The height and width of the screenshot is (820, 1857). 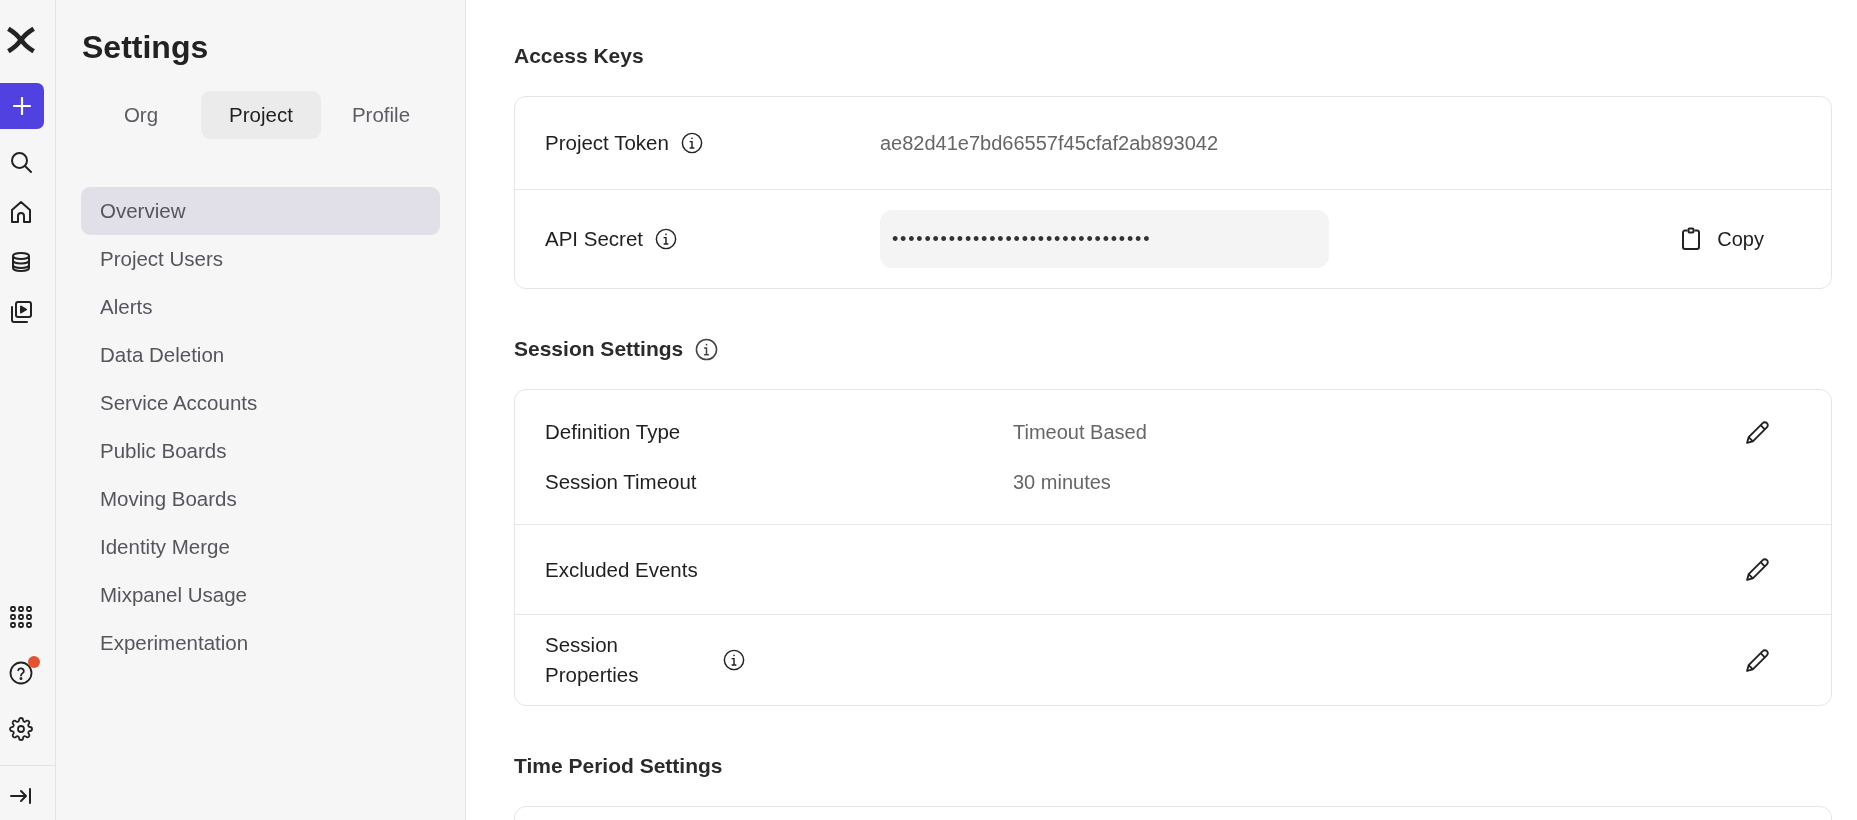 I want to click on help-icon, so click(x=20, y=673).